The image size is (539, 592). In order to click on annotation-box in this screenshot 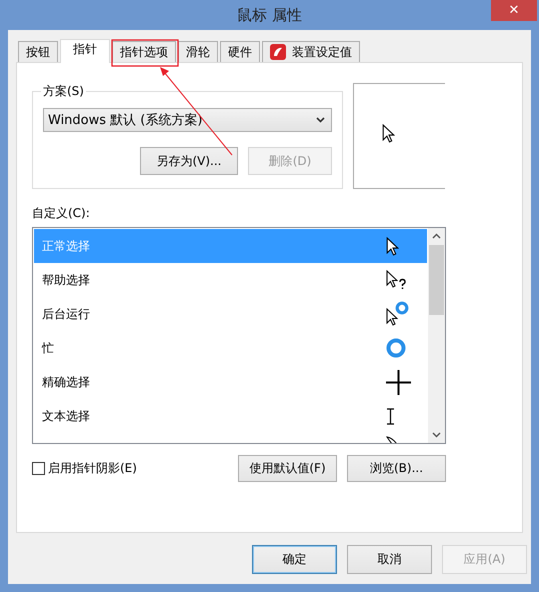, I will do `click(145, 53)`.